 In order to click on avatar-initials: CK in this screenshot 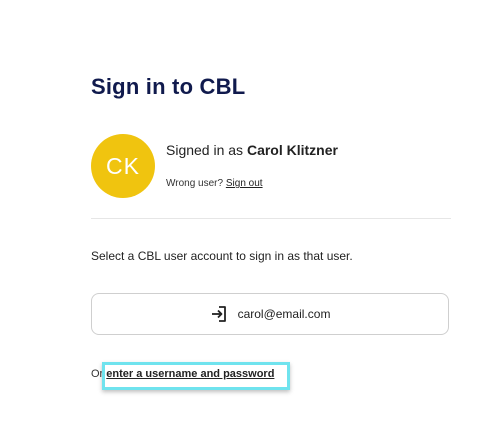, I will do `click(123, 165)`.